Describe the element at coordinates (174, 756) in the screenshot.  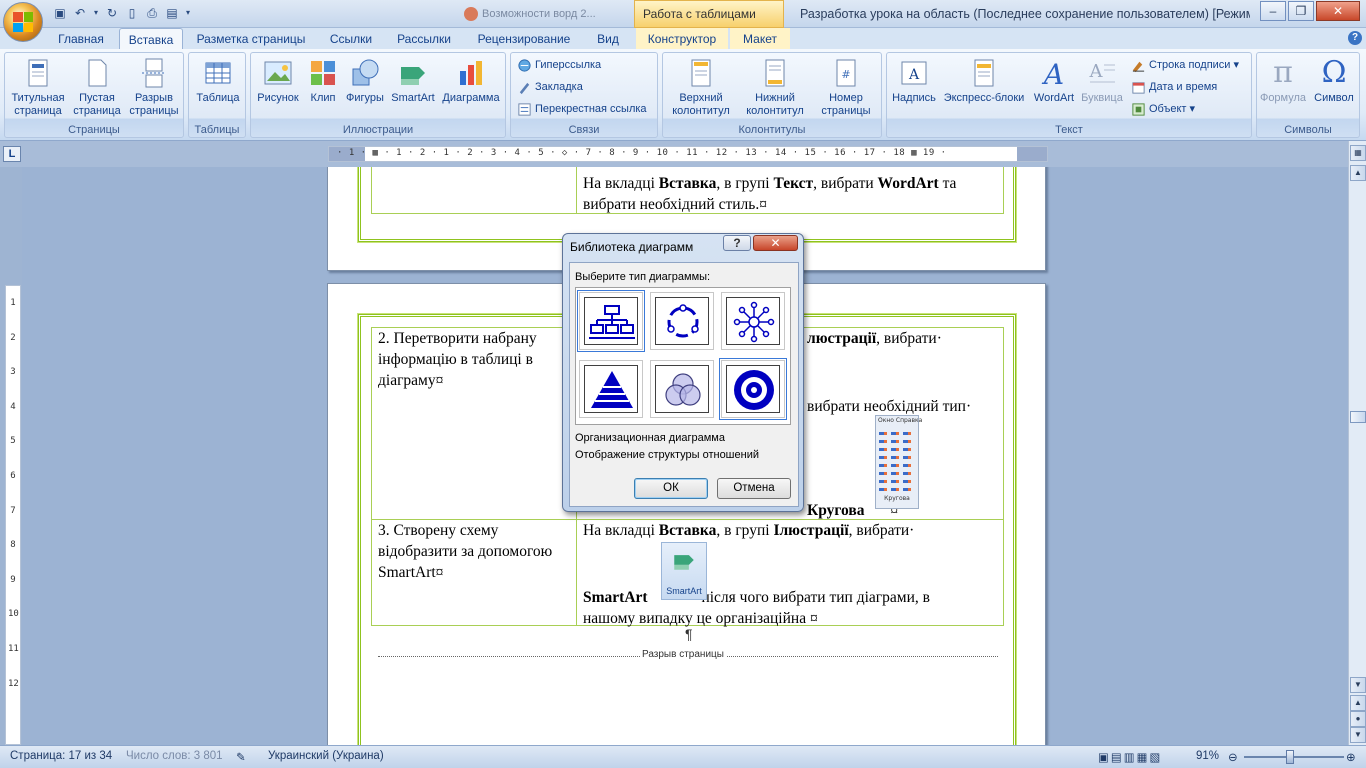
I see `word-count: Число слов: 3 801` at that location.